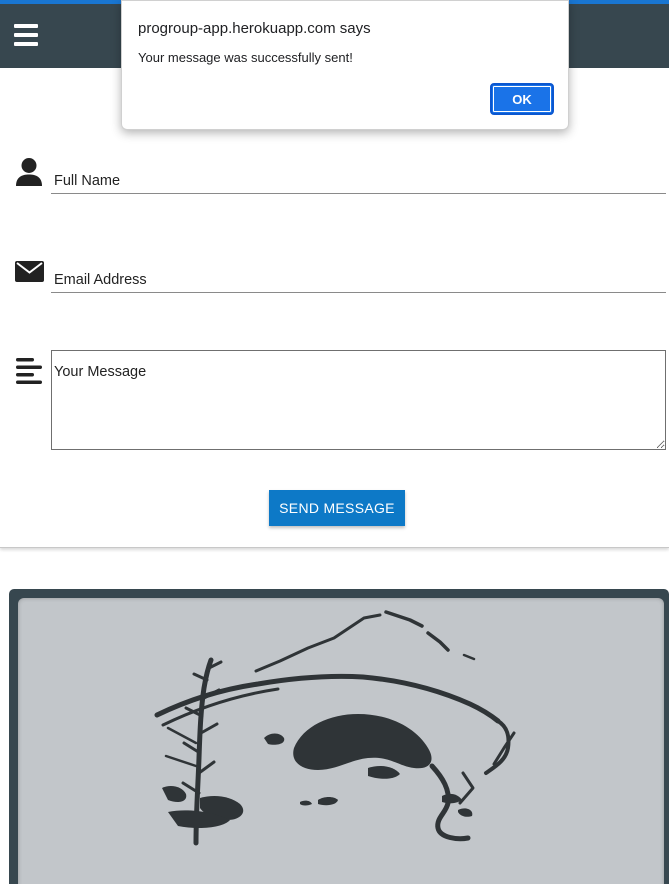 This screenshot has width=669, height=884. Describe the element at coordinates (335, 728) in the screenshot. I see `ink-landscape-drawing` at that location.